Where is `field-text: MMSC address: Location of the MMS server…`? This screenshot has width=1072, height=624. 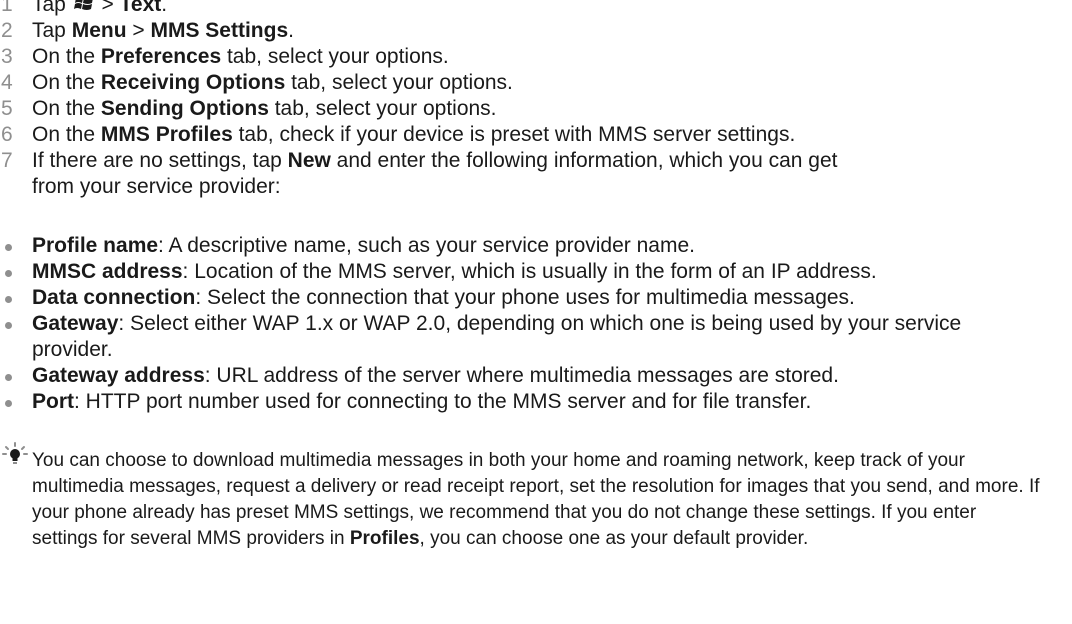 field-text: MMSC address: Location of the MMS server… is located at coordinates (454, 271).